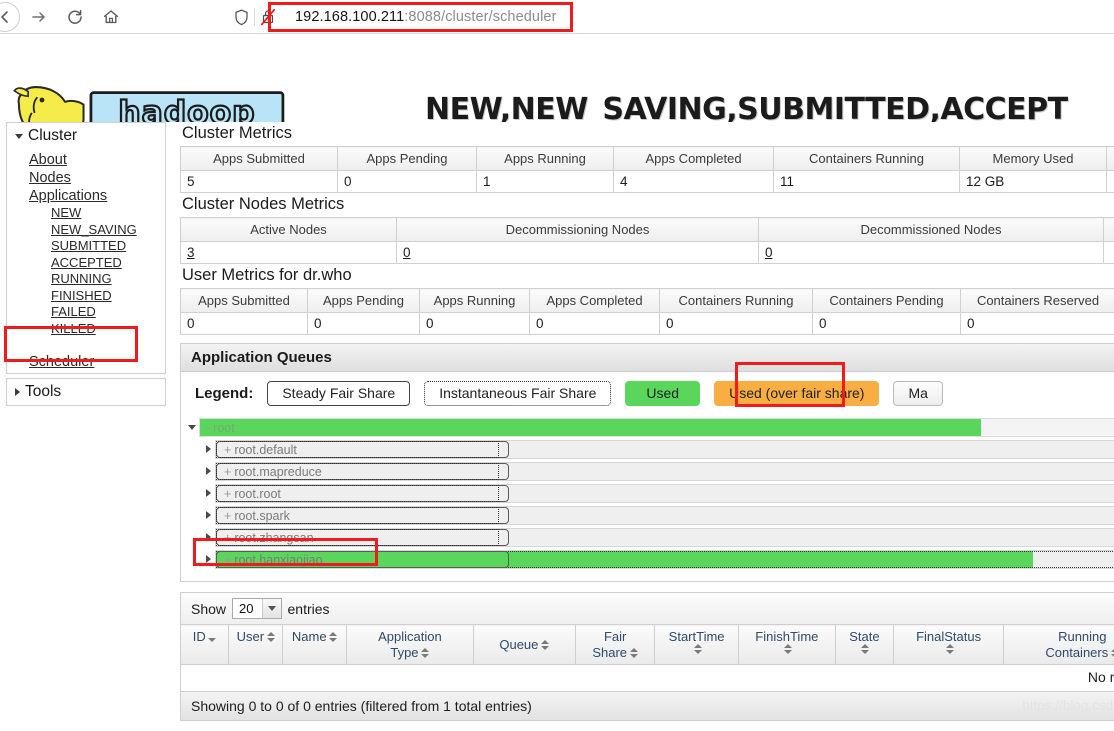 Image resolution: width=1114 pixels, height=731 pixels. I want to click on queue-bar-track: + root.root, so click(664, 493).